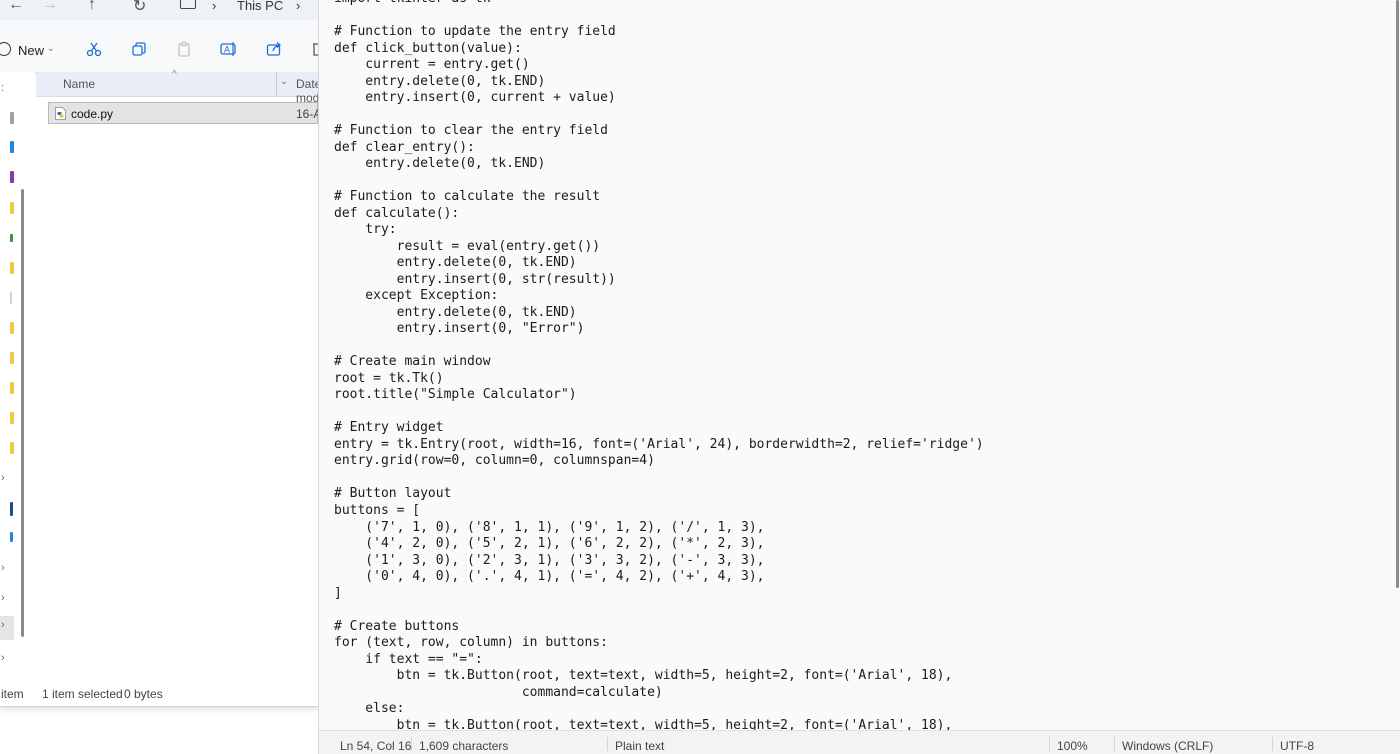 This screenshot has width=1400, height=754. What do you see at coordinates (177, 87) in the screenshot?
I see `column-header-row: ^ Name ⌄ Date modified` at bounding box center [177, 87].